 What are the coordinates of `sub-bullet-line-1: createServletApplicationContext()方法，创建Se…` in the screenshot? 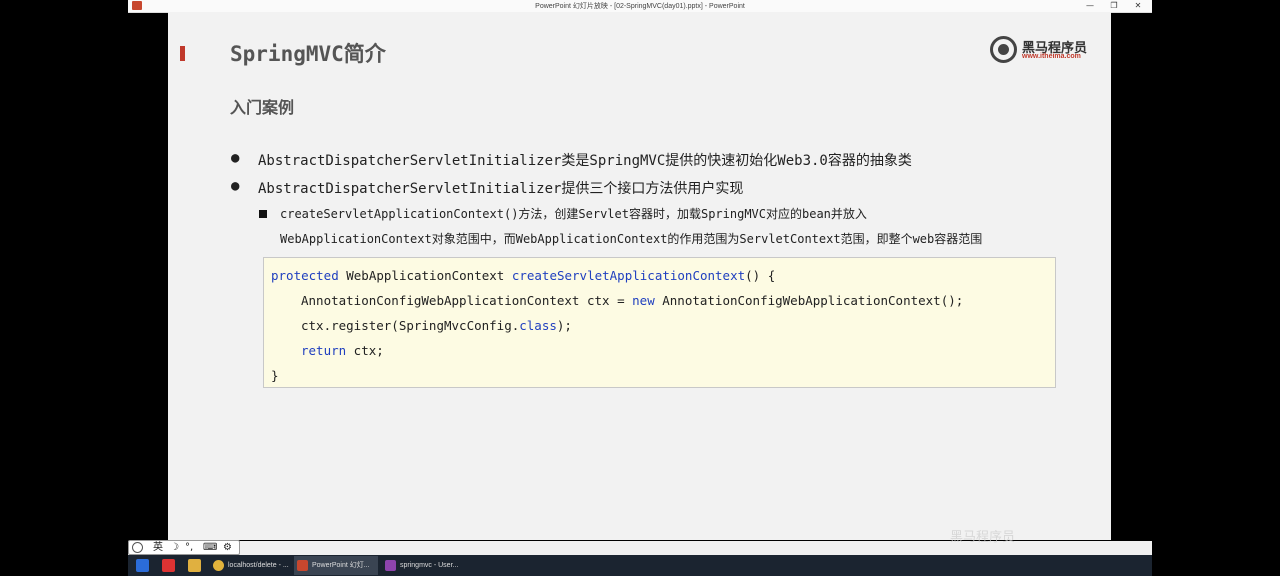 It's located at (573, 214).